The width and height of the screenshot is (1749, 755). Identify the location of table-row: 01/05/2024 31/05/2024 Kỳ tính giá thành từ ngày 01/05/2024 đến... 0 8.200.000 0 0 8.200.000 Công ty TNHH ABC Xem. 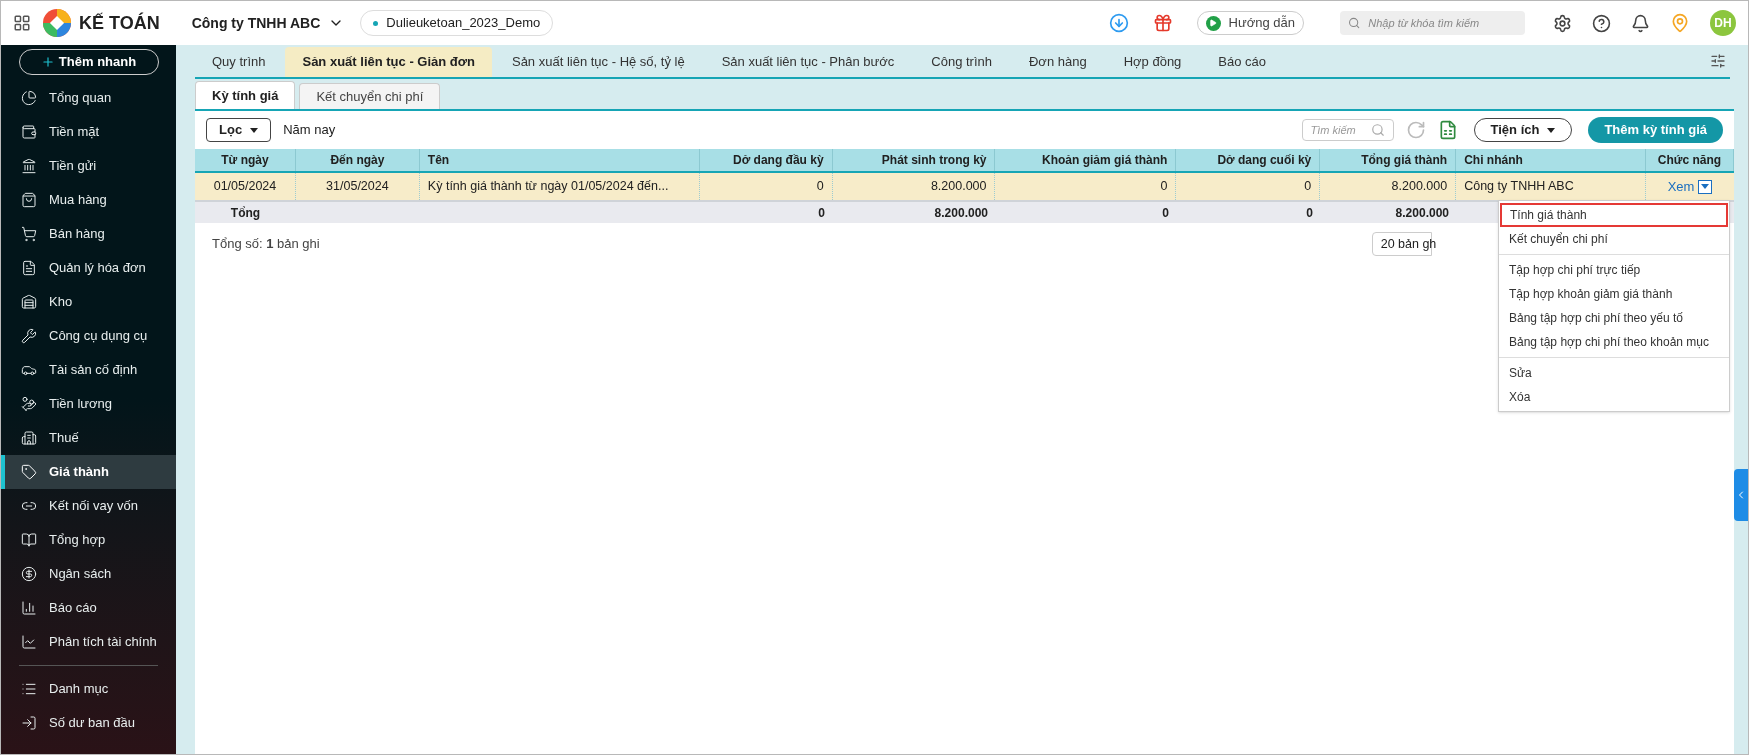
(964, 186).